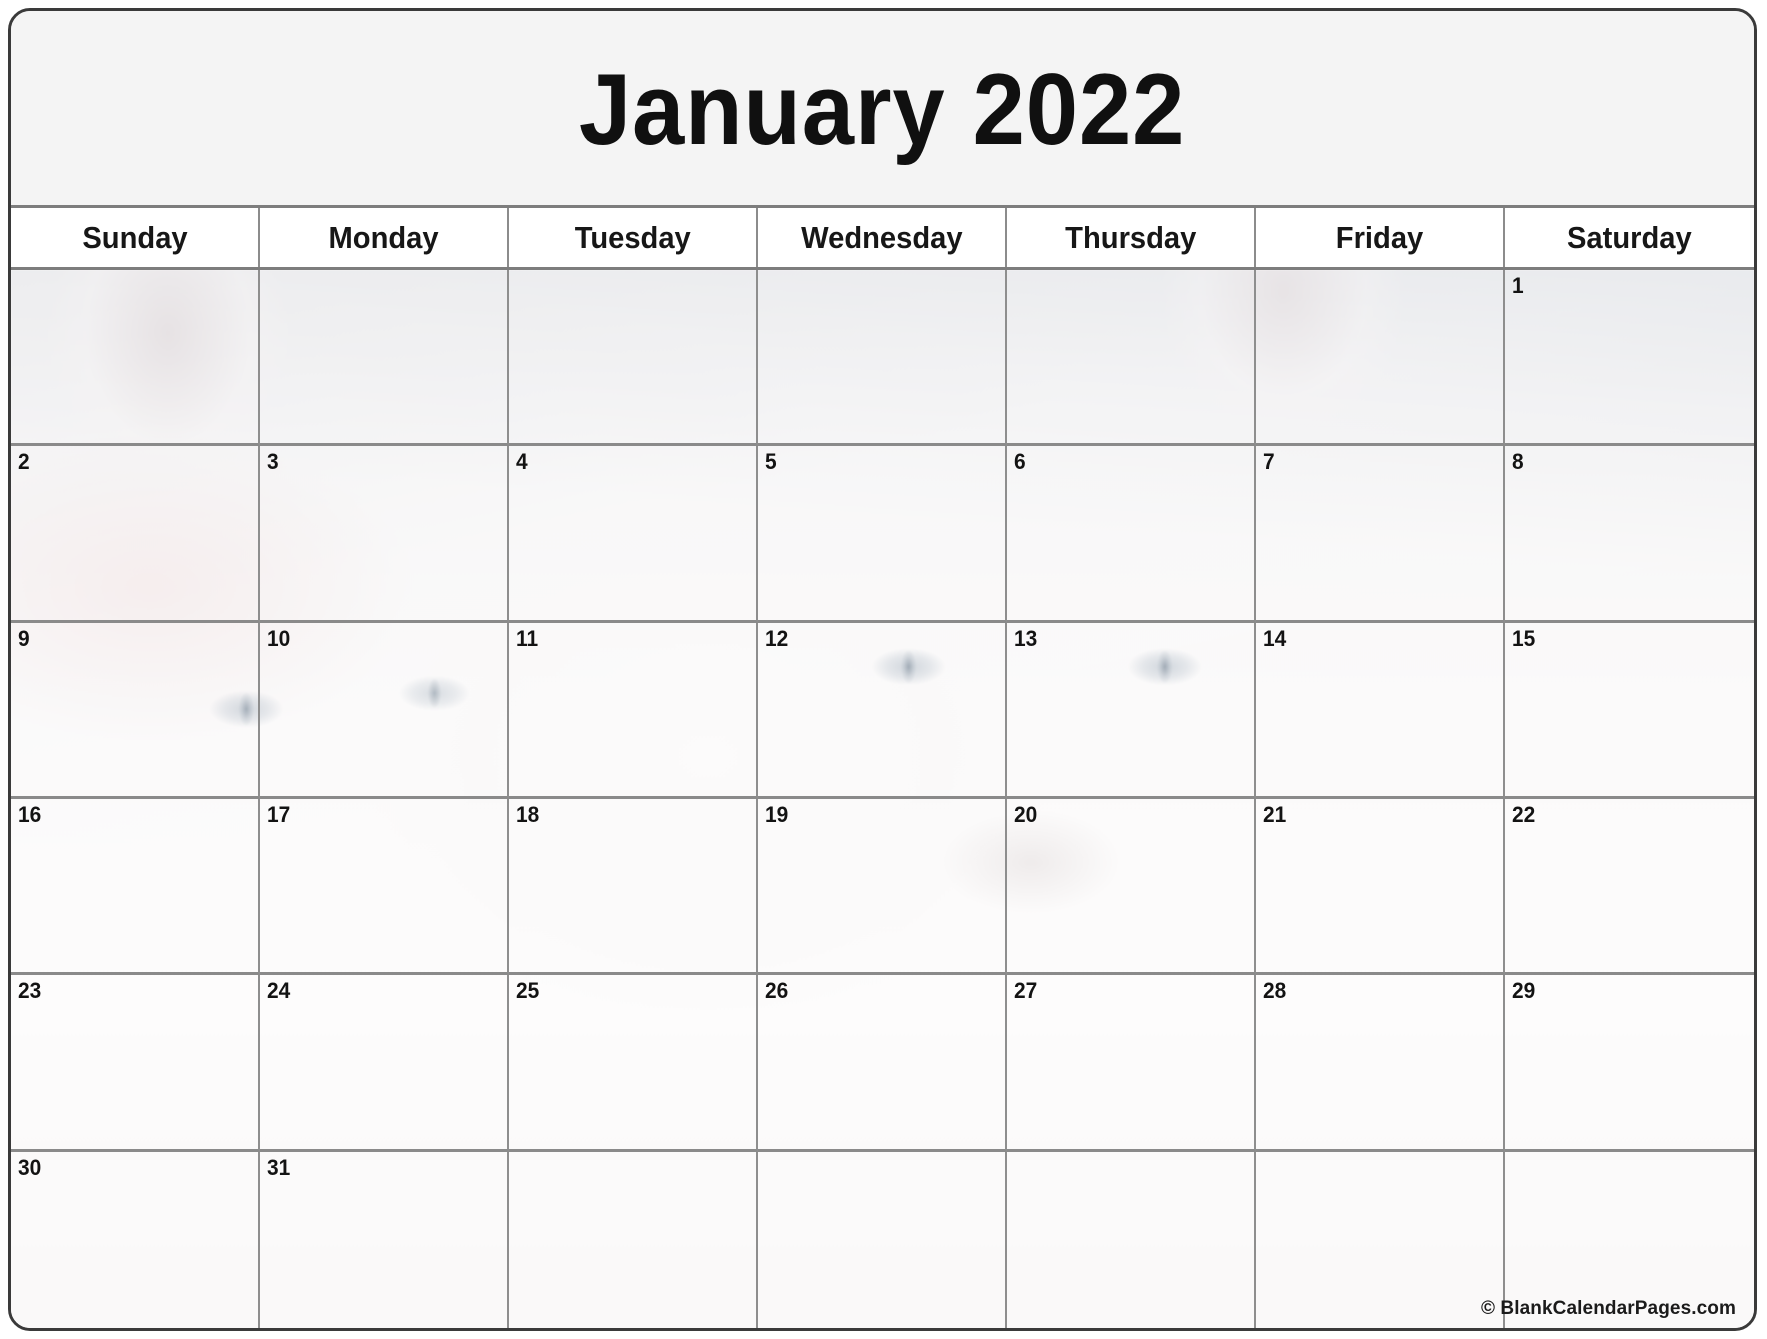 The height and width of the screenshot is (1339, 1767). What do you see at coordinates (1629, 534) in the screenshot?
I see `day-cell: 8` at bounding box center [1629, 534].